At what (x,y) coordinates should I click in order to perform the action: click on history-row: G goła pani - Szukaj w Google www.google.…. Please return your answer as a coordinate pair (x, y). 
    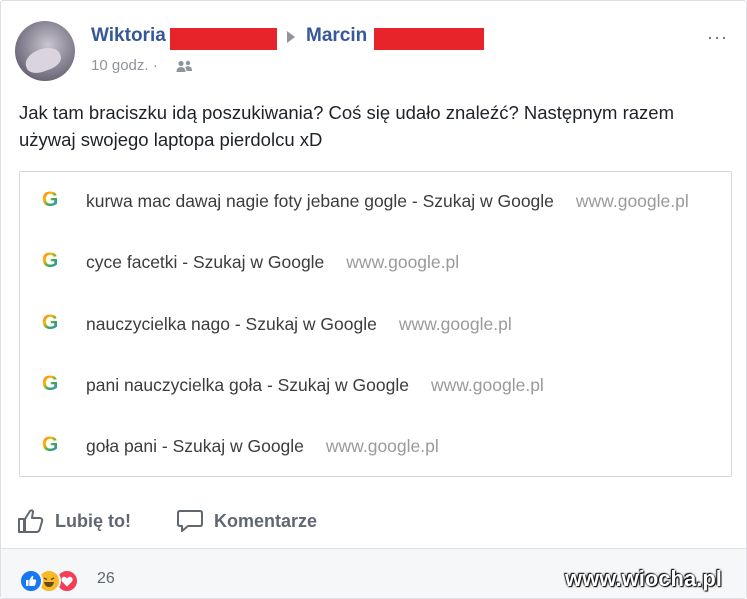
    Looking at the image, I should click on (375, 446).